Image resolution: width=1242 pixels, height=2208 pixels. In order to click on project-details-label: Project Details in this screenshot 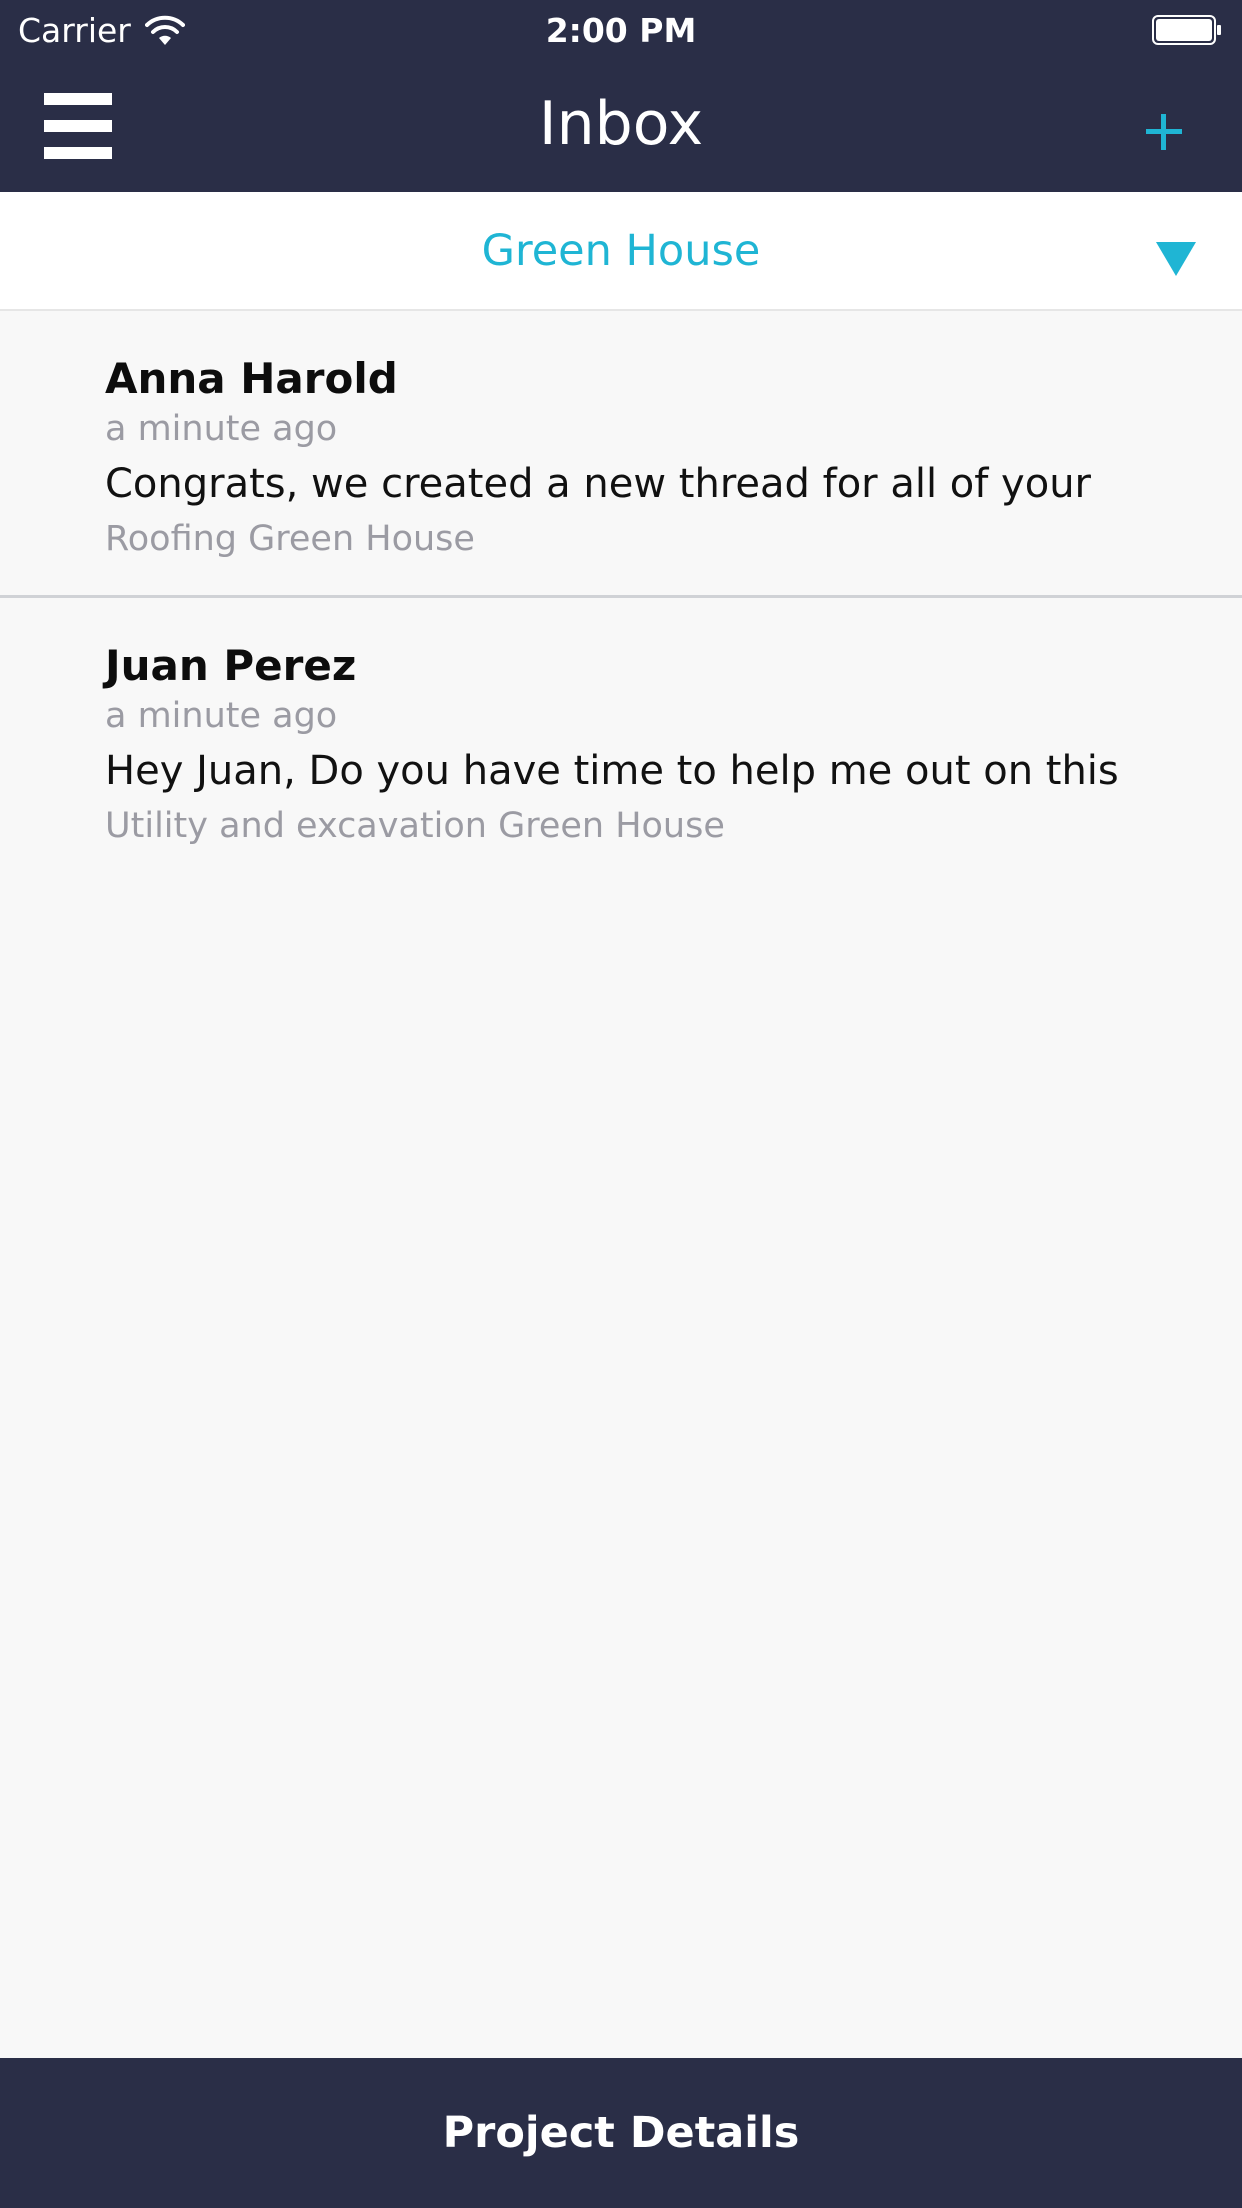, I will do `click(621, 2133)`.